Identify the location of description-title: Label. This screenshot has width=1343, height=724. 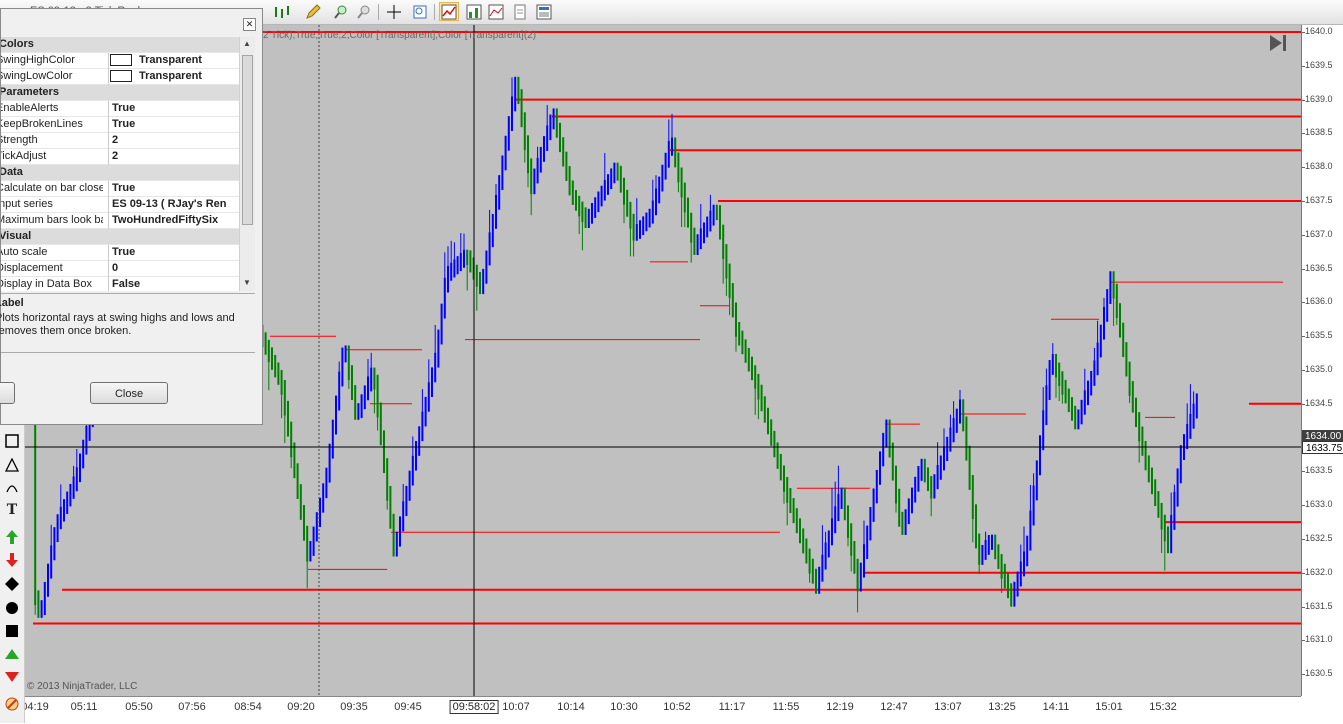
(12, 303).